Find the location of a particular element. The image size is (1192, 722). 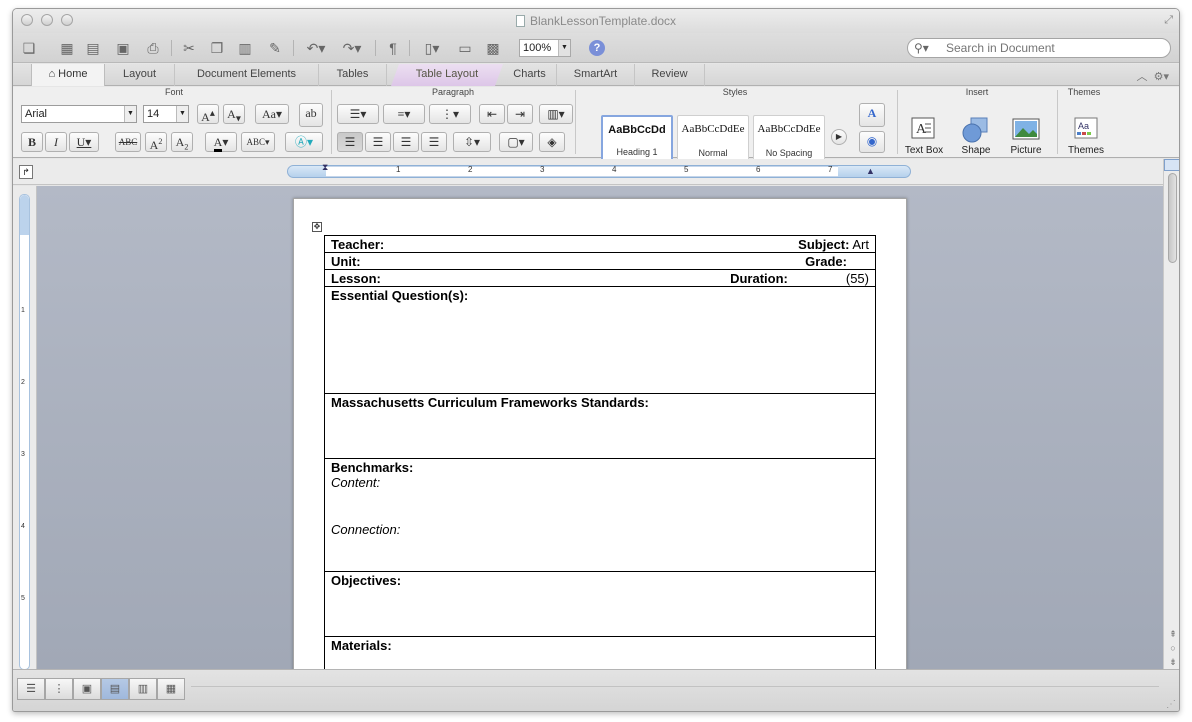

tab-tables: Tables is located at coordinates (353, 75).